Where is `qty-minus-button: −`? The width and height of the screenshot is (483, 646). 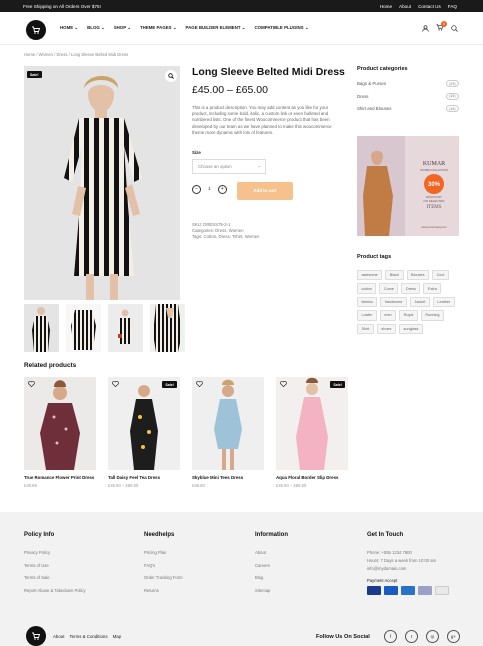 qty-minus-button: − is located at coordinates (196, 189).